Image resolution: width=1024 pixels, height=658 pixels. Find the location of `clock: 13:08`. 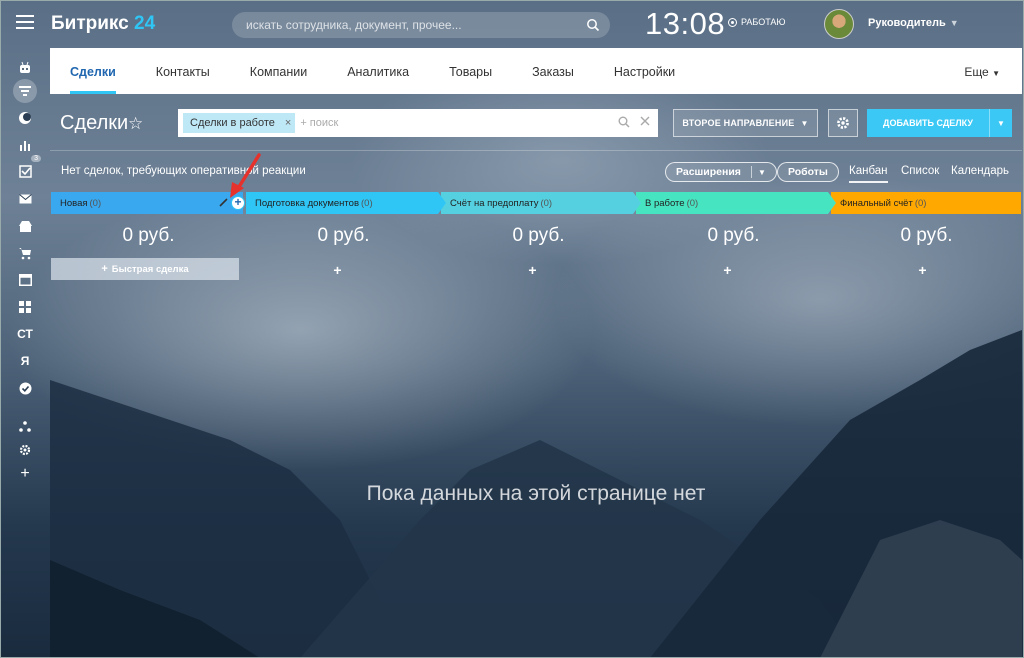

clock: 13:08 is located at coordinates (685, 23).